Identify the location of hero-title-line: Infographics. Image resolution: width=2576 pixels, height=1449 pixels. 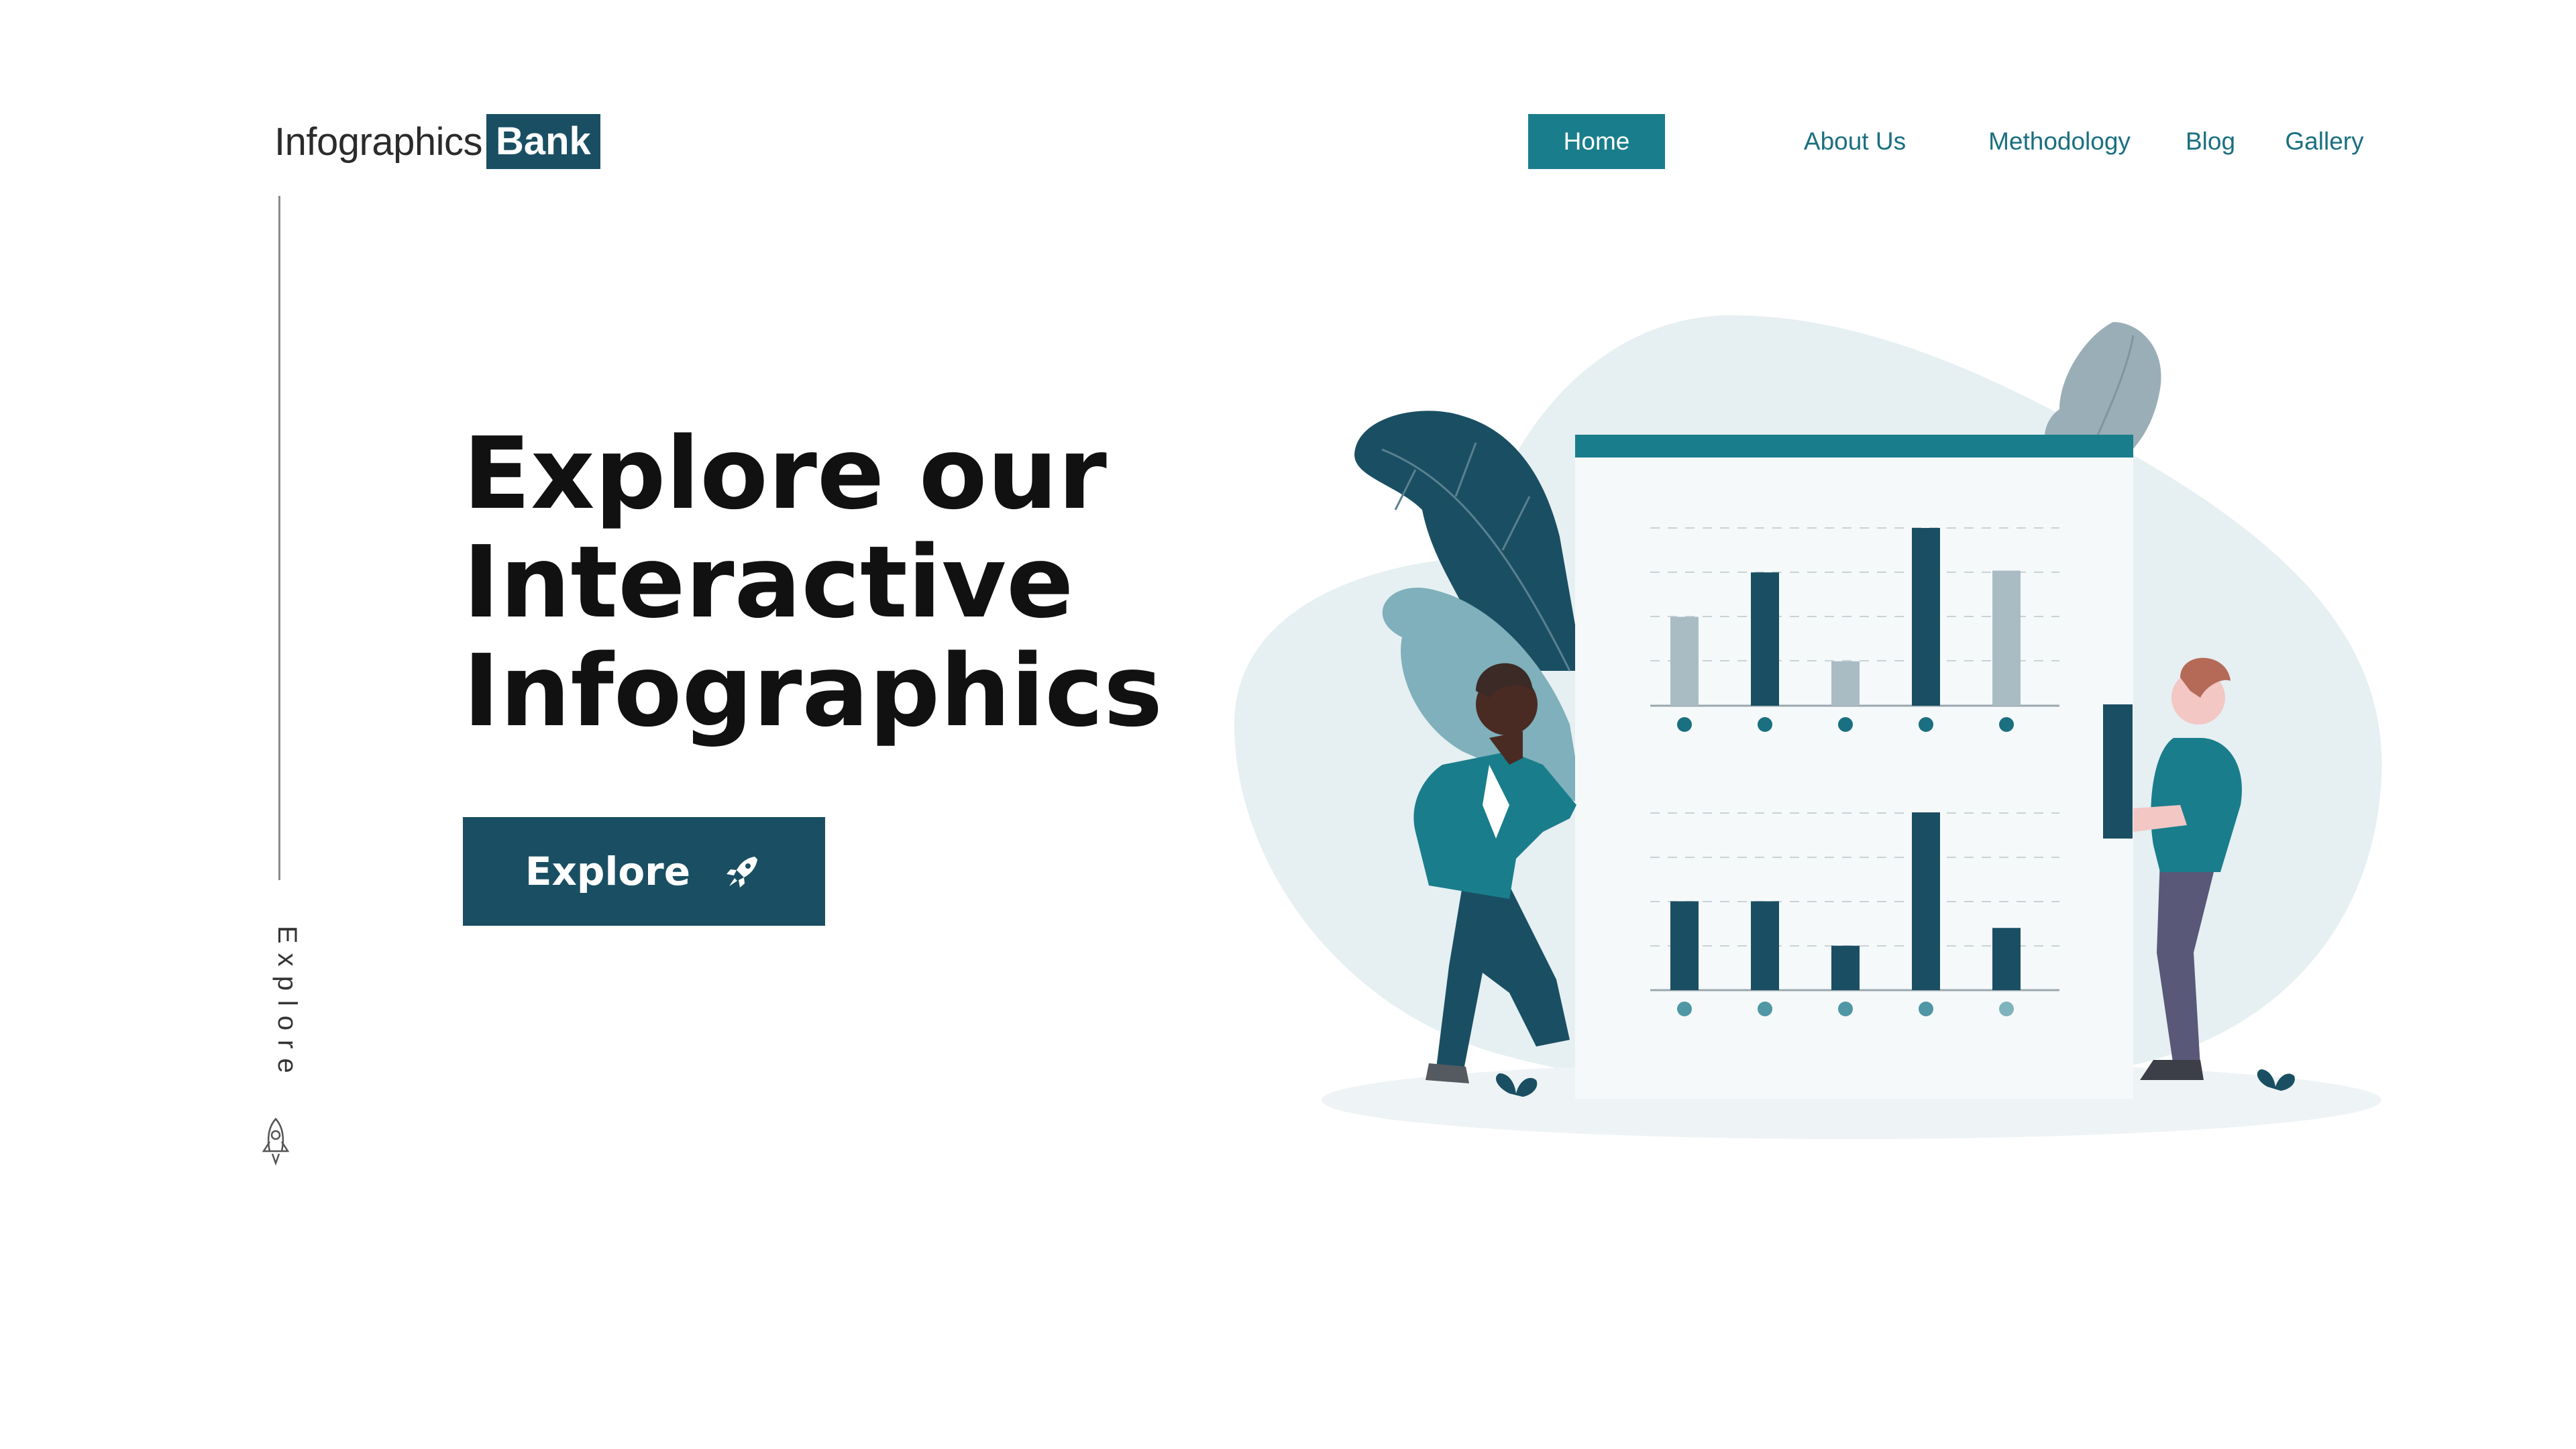
(813, 691).